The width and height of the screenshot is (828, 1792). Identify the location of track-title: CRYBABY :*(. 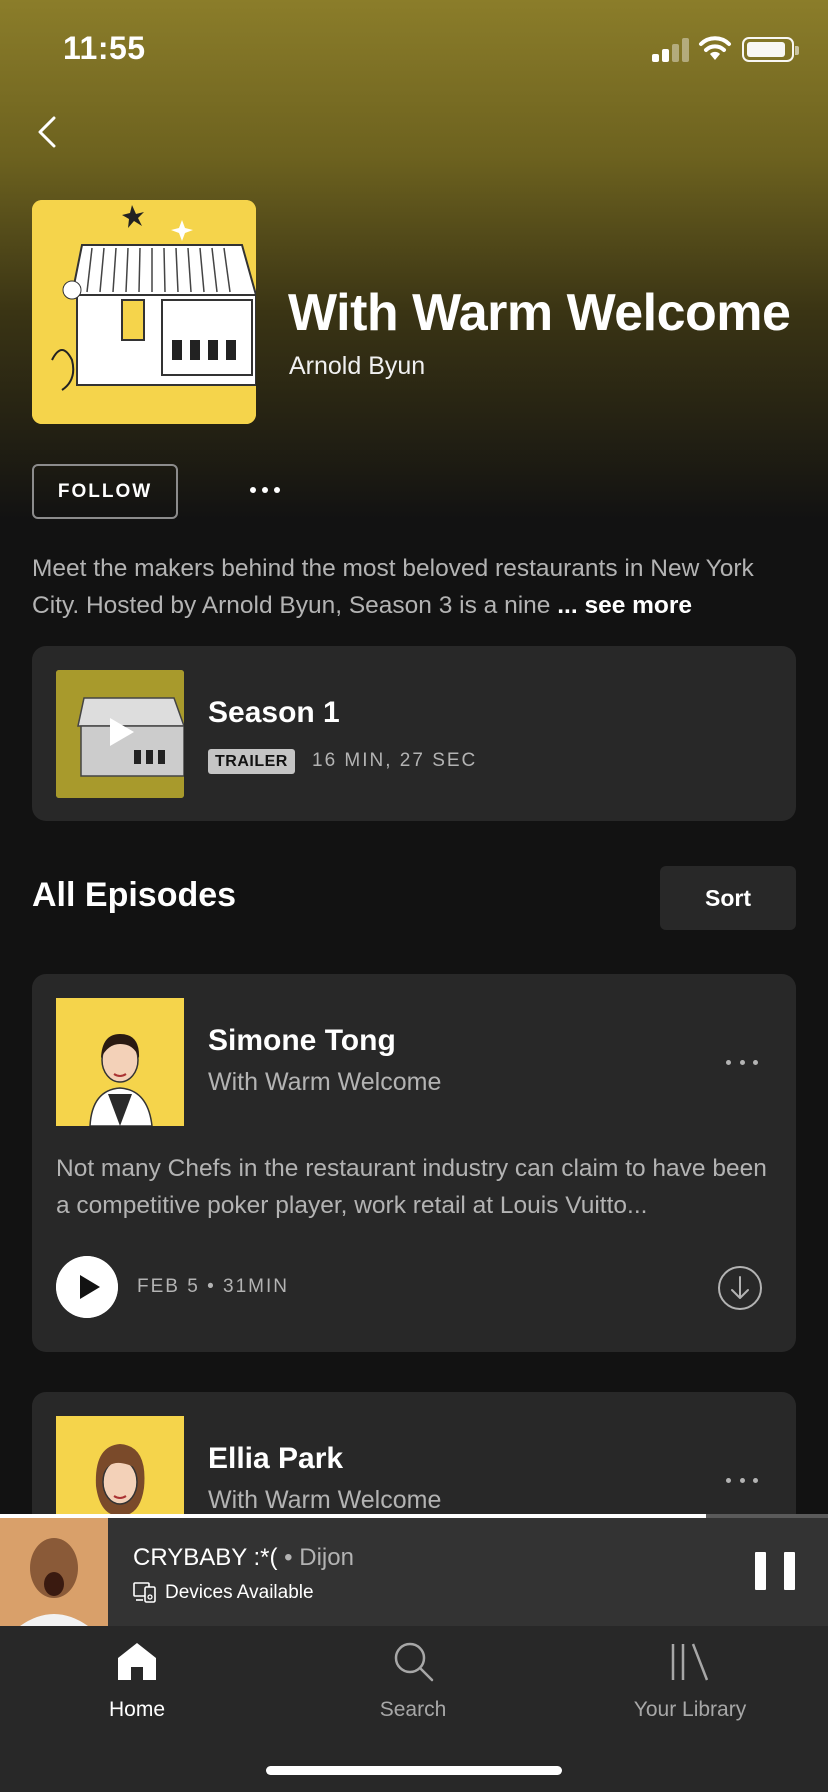
(209, 1557).